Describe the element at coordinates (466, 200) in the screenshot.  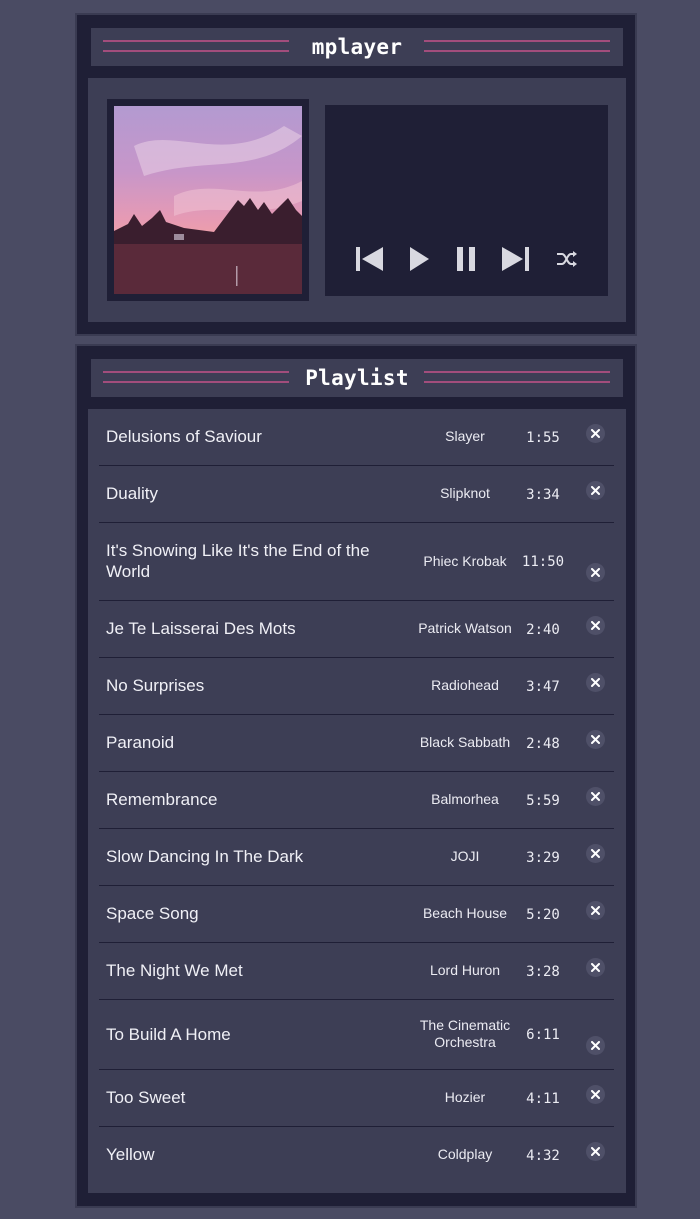
I see `controls-panel` at that location.